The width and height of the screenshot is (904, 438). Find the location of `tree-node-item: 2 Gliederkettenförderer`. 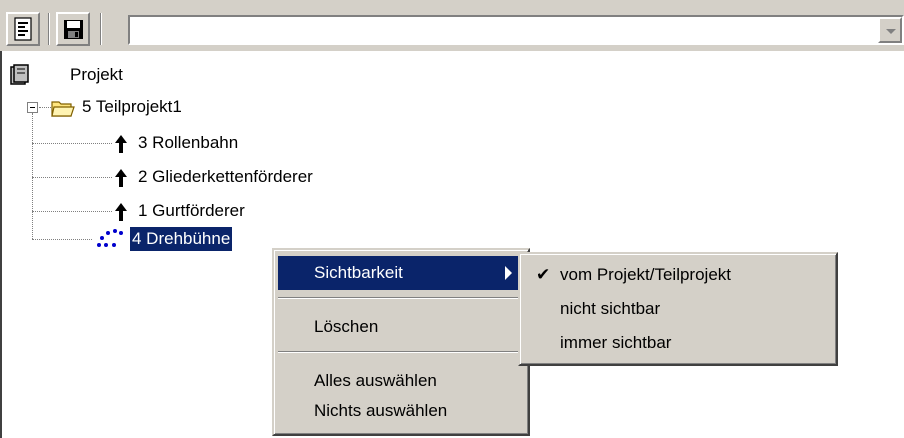

tree-node-item: 2 Gliederkettenförderer is located at coordinates (284, 177).